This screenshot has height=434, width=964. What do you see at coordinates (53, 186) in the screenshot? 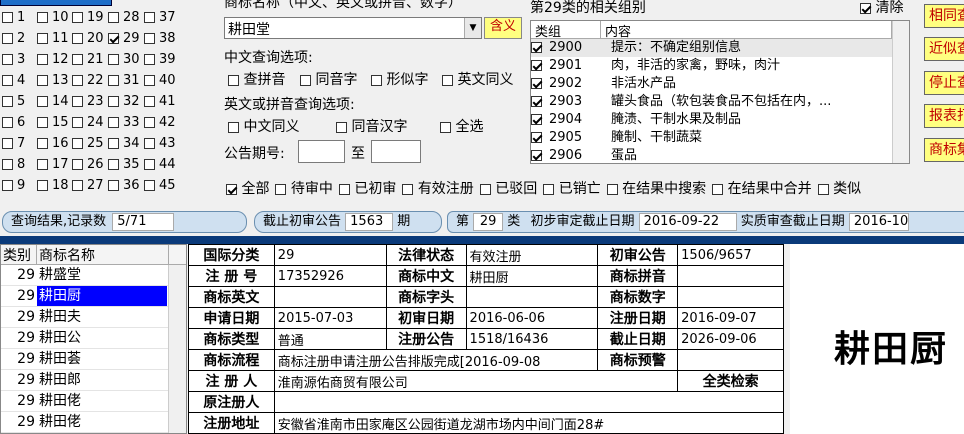
I see `class-checkbox-18: 18` at bounding box center [53, 186].